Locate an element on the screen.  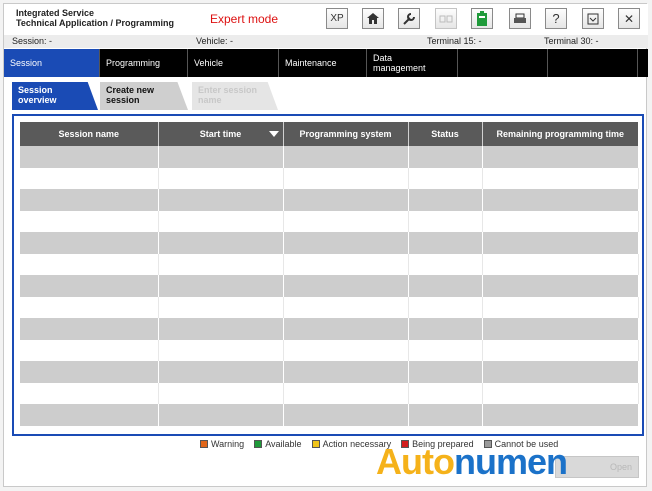
legend-available: Available is located at coordinates (278, 444).